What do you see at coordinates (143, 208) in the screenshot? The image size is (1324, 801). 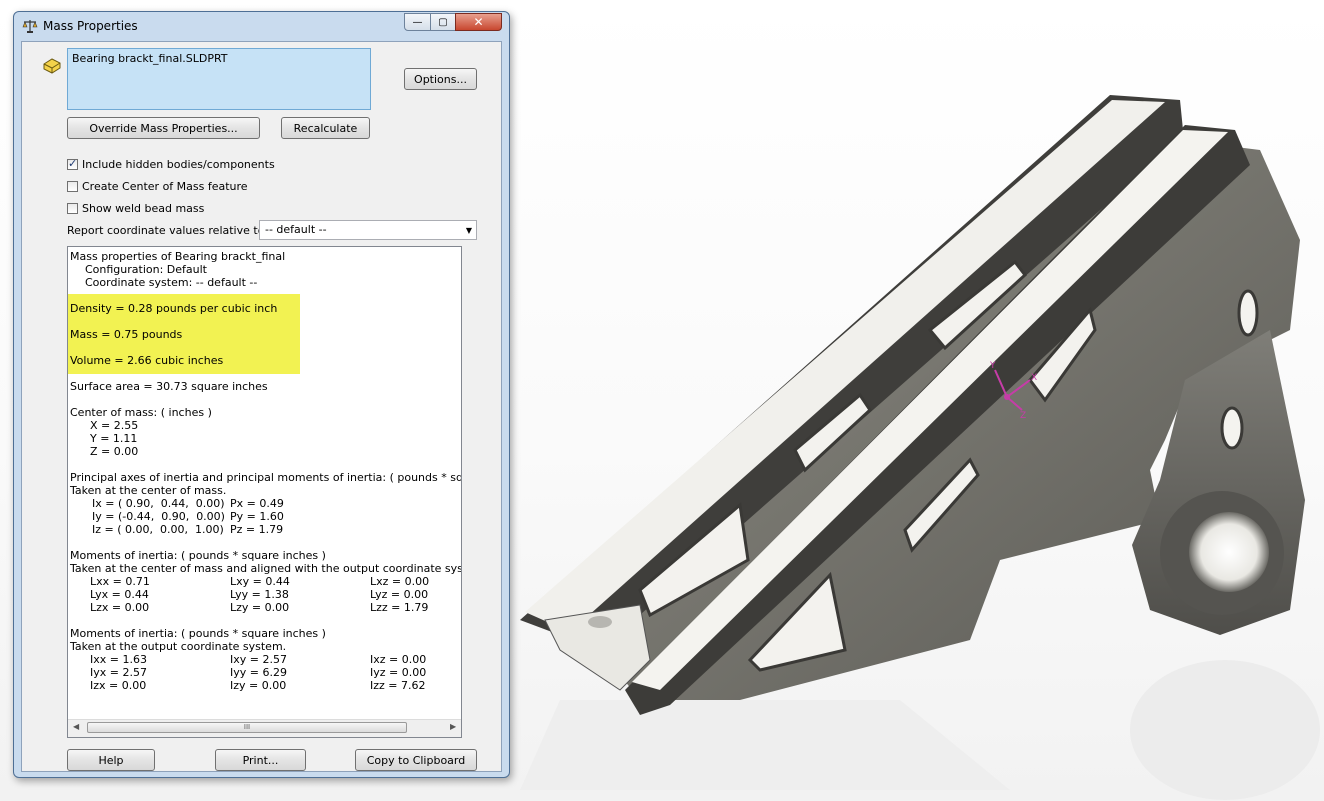 I see `weld-bead-label: Show weld bead mass` at bounding box center [143, 208].